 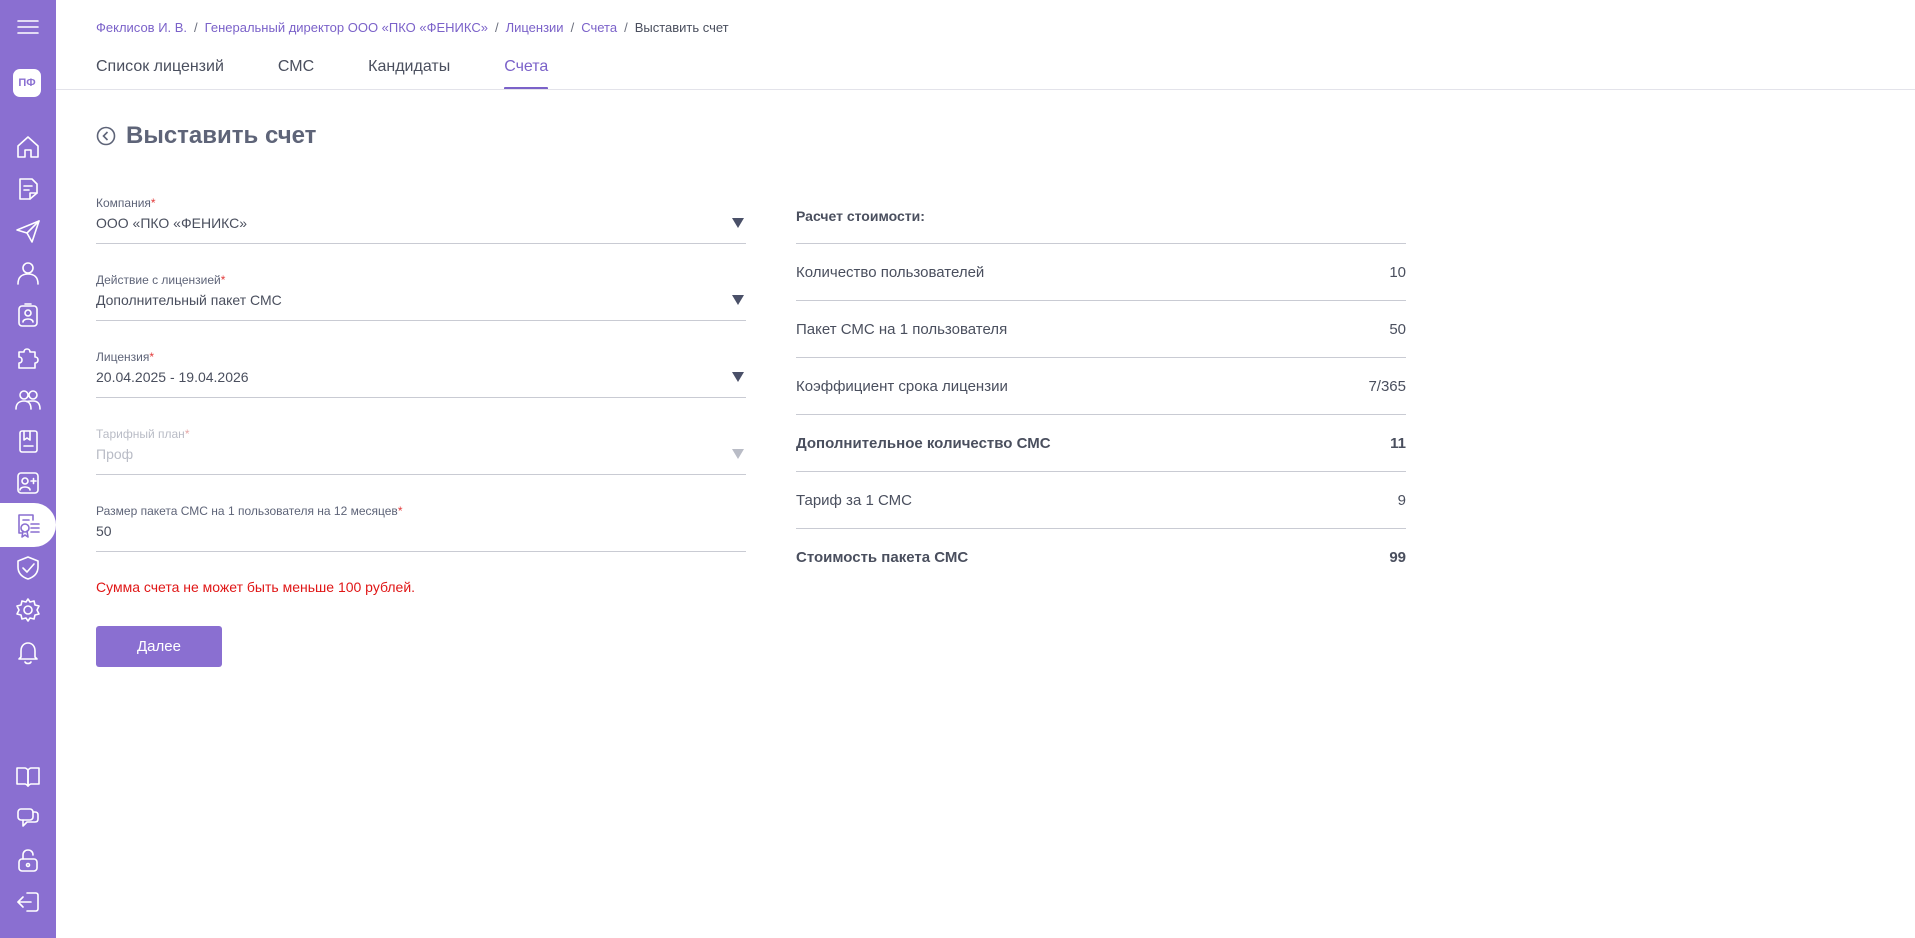 I want to click on cost-row: Коэффициент срока лицензии 7/365, so click(x=1101, y=386).